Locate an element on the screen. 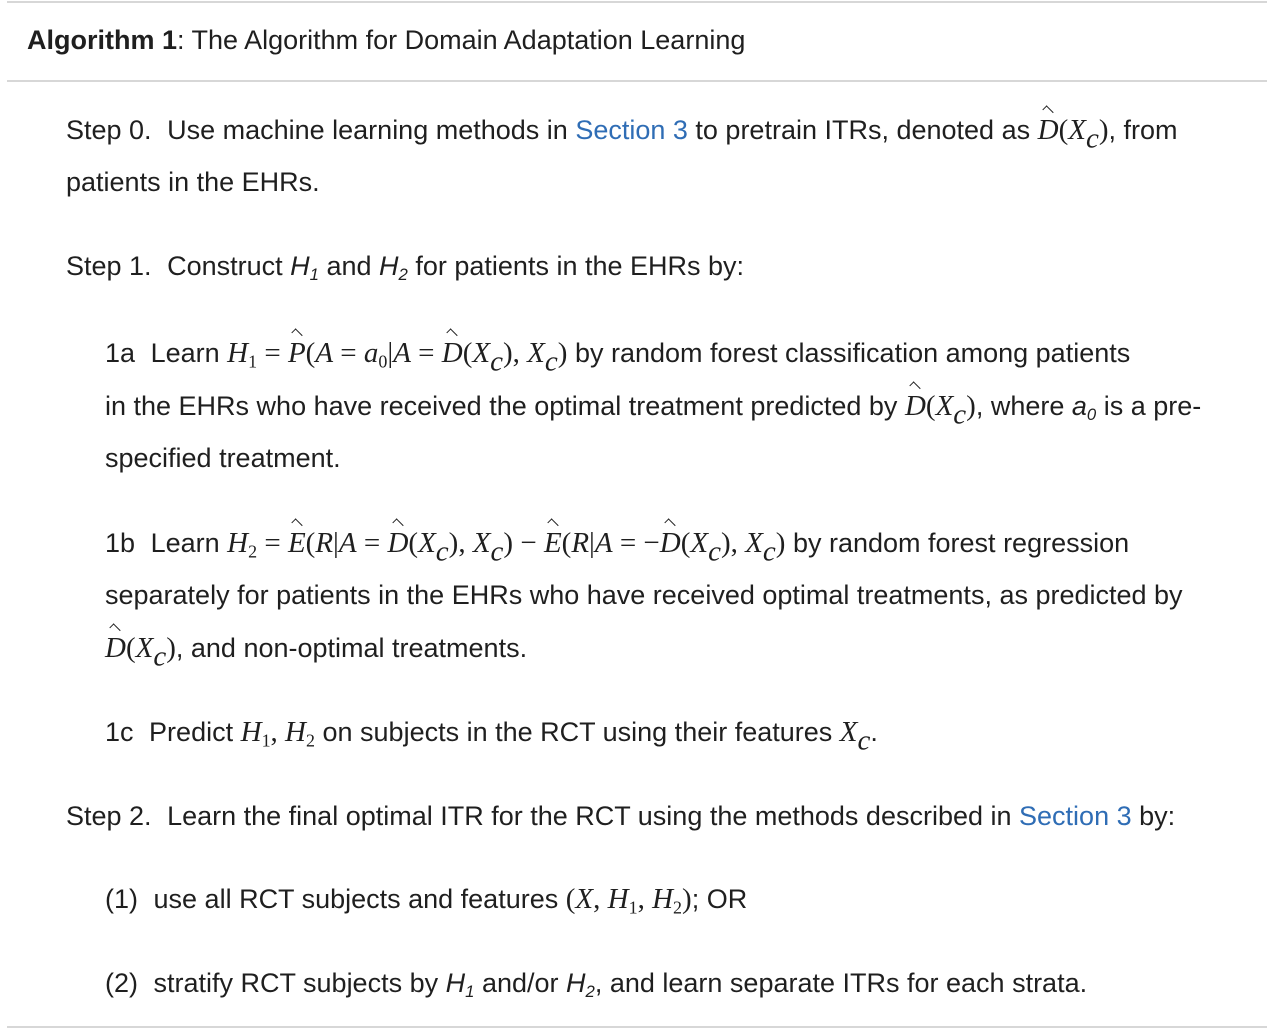 This screenshot has width=1272, height=1034. sub1c-text-b: . is located at coordinates (874, 732).